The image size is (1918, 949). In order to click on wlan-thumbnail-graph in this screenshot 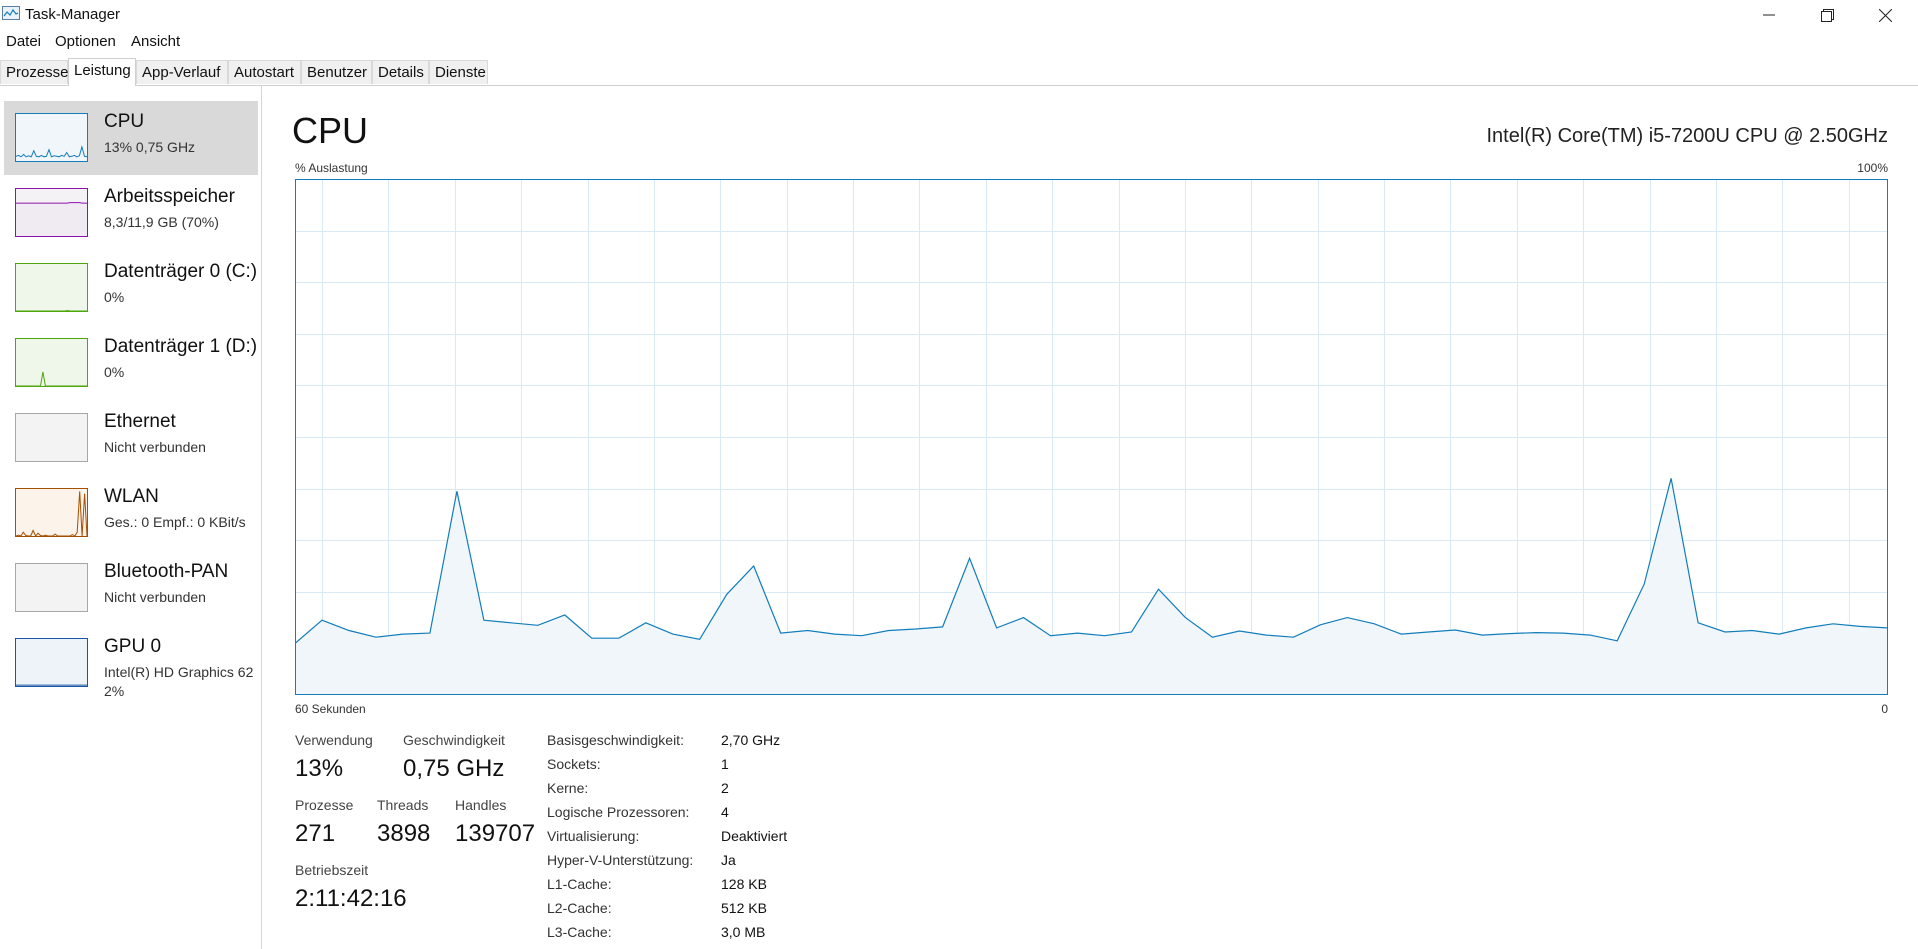, I will do `click(51, 512)`.